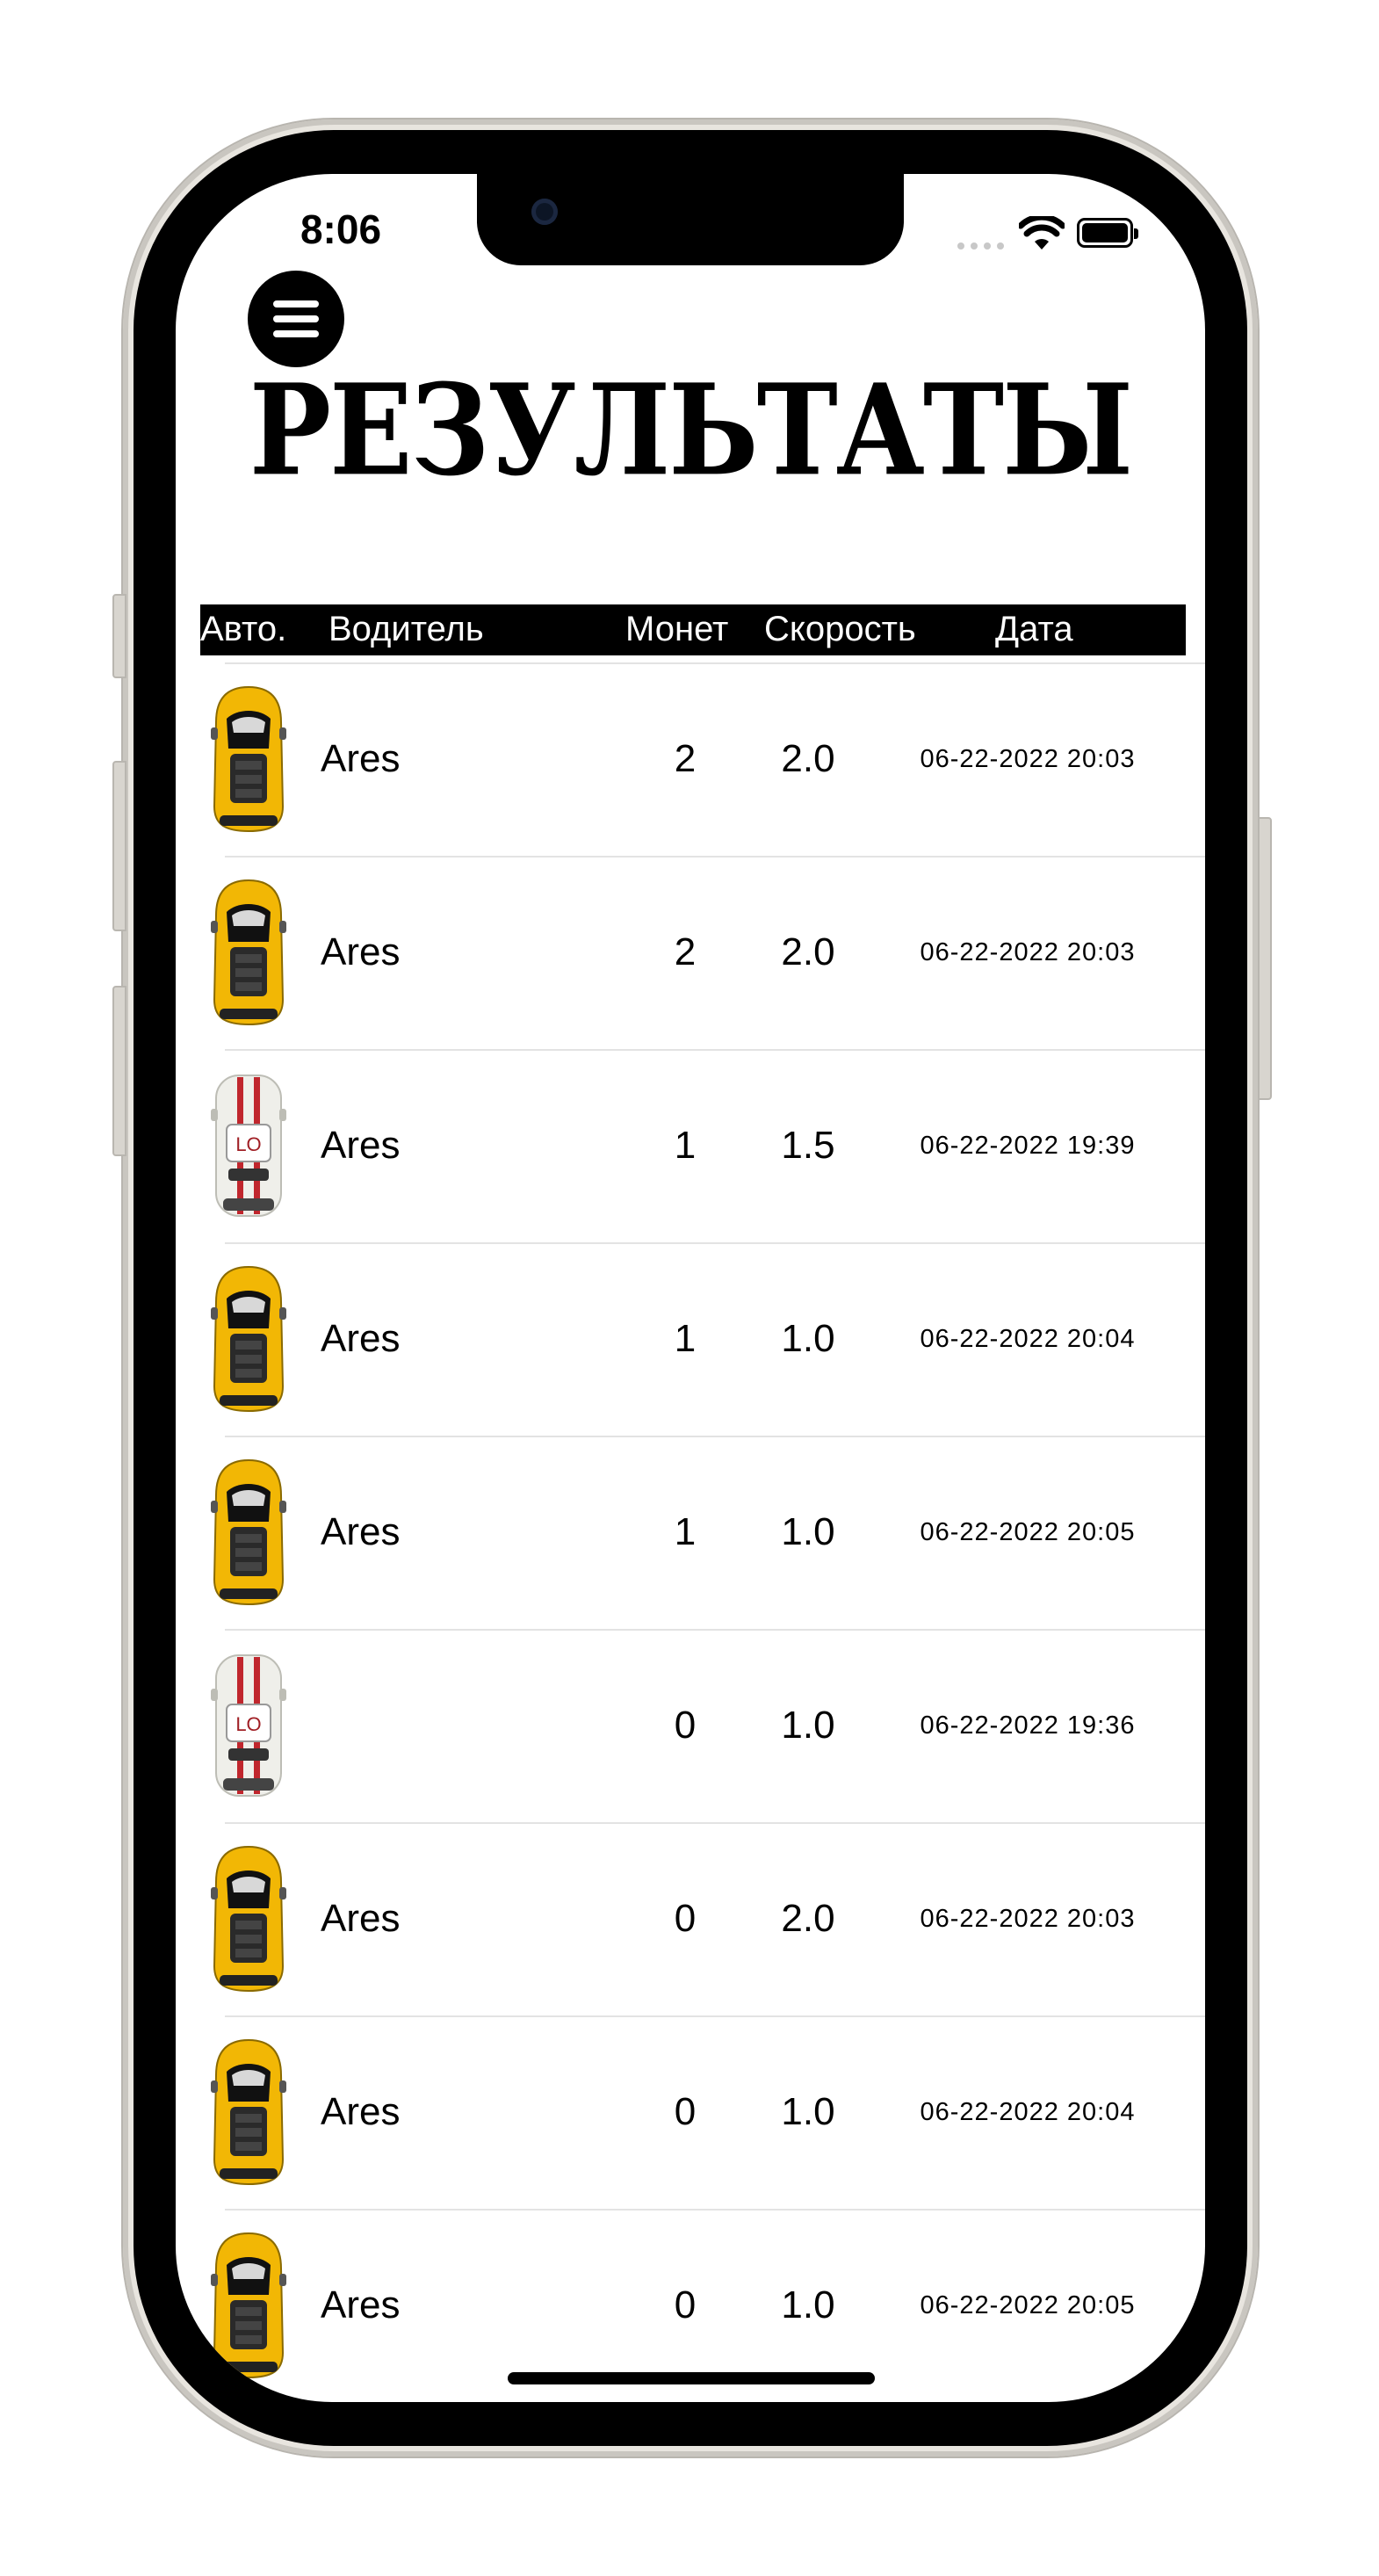 This screenshot has height=2576, width=1379. I want to click on volume-down-button, so click(119, 1071).